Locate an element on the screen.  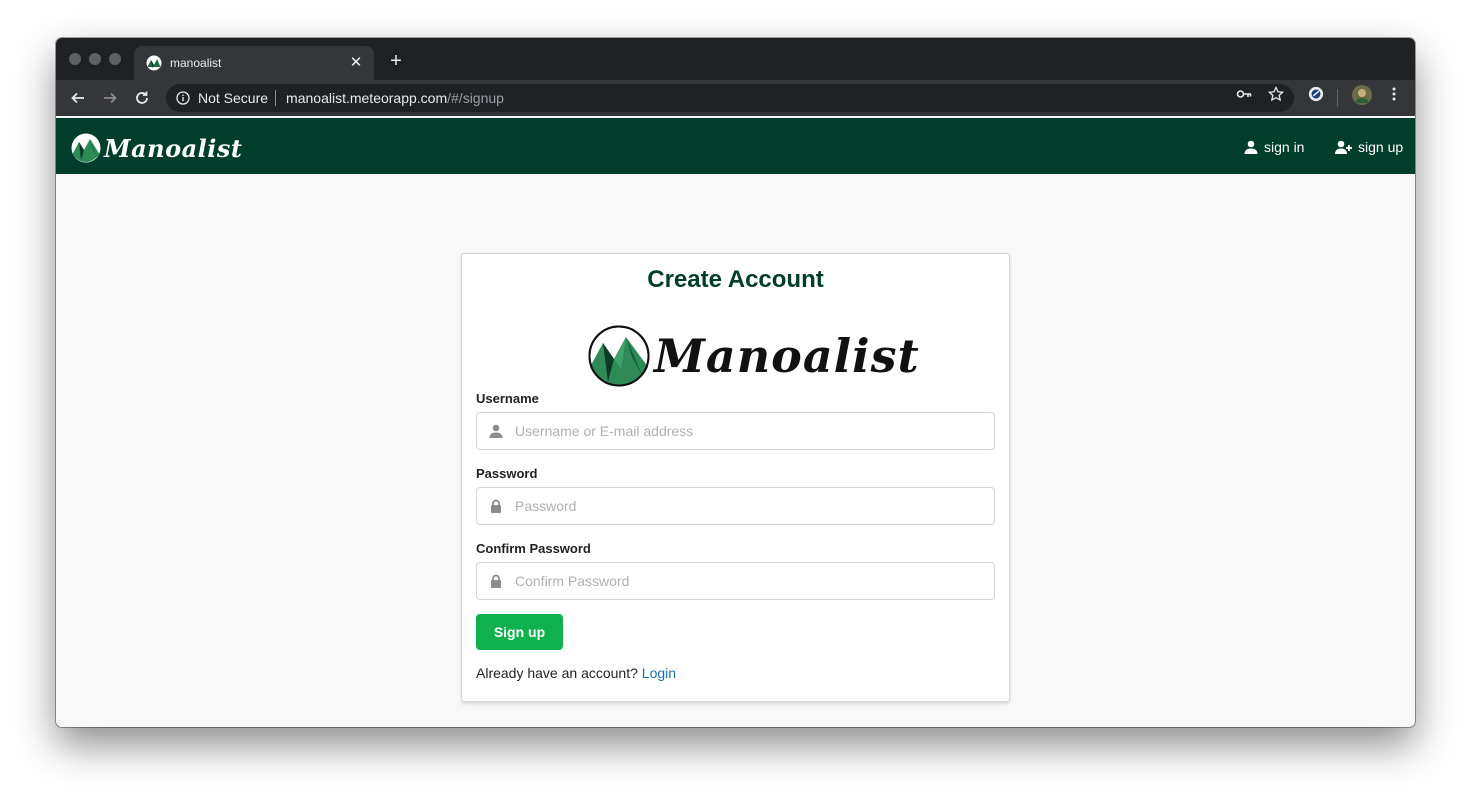
back-icon is located at coordinates (78, 98).